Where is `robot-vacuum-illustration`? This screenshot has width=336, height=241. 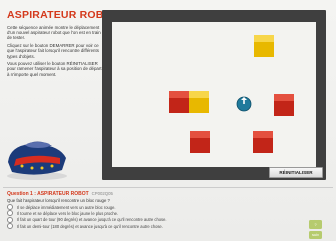
robot-vacuum-illustration is located at coordinates (37, 160).